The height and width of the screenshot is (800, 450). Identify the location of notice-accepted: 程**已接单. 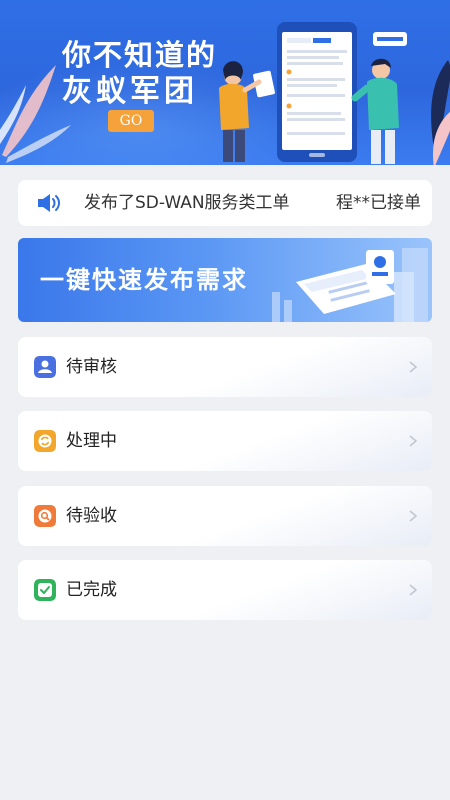
(378, 203).